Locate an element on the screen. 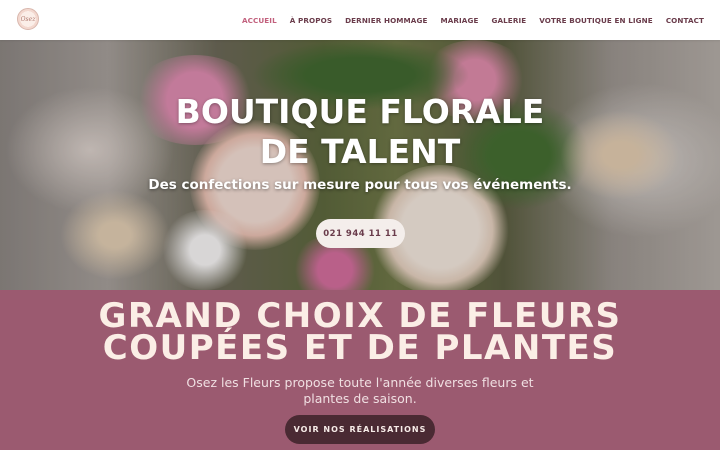 Image resolution: width=720 pixels, height=450 pixels. nav-item-accueil: ACCUEIL is located at coordinates (259, 20).